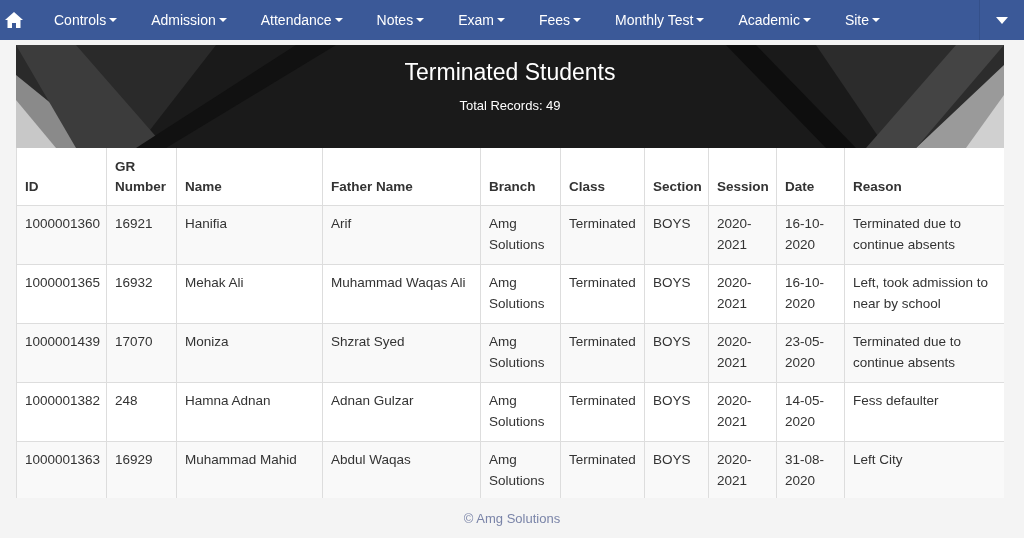 The height and width of the screenshot is (538, 1024). Describe the element at coordinates (141, 235) in the screenshot. I see `table-cell: 16921` at that location.